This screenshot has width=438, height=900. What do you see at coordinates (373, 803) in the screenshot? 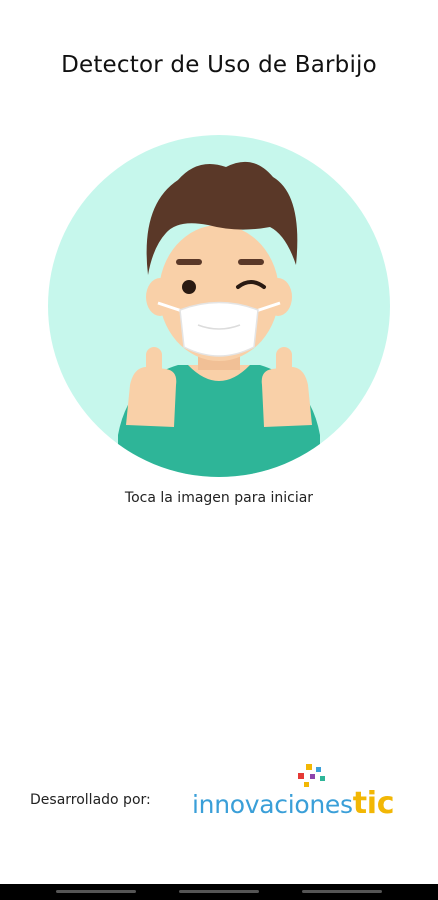
I see `logo-text-tic: tic` at bounding box center [373, 803].